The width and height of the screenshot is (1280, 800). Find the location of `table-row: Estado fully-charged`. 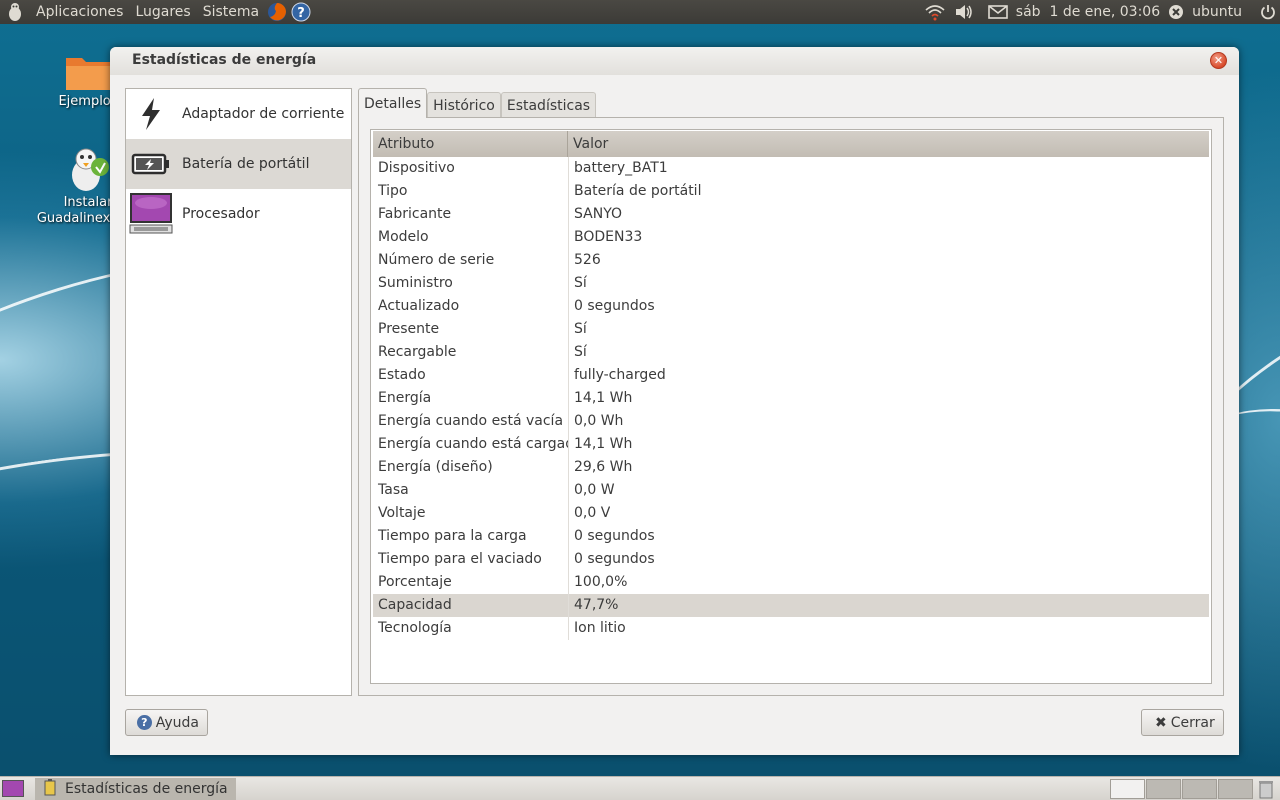

table-row: Estado fully-charged is located at coordinates (791, 375).